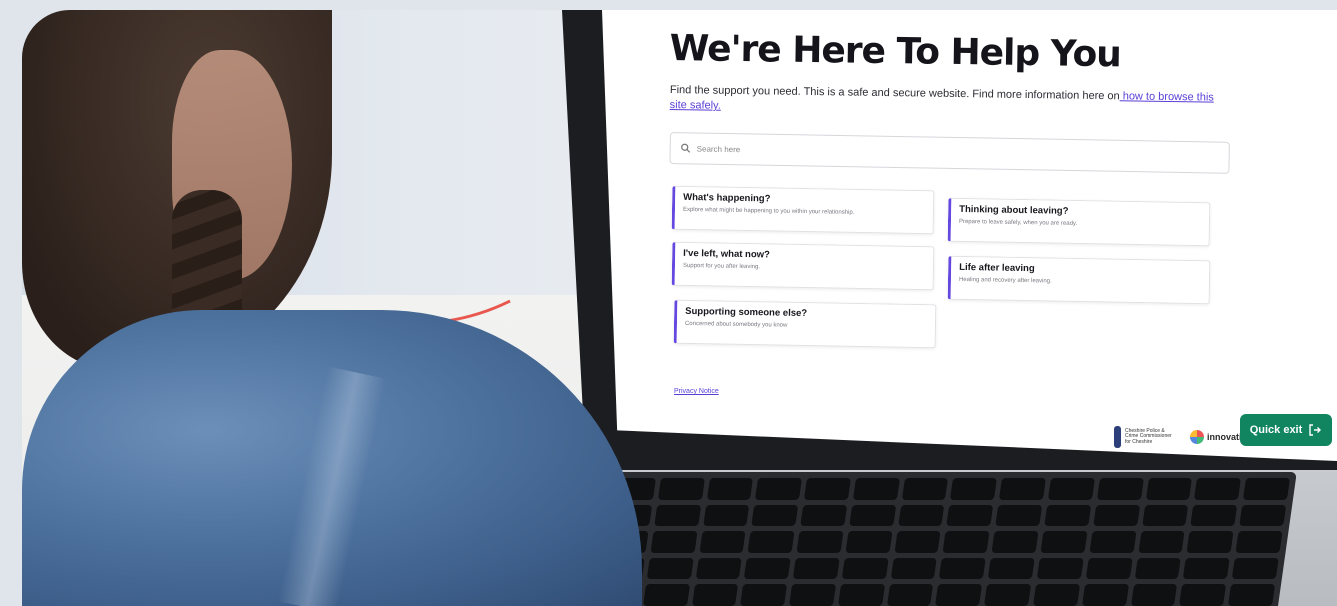 This screenshot has height=606, width=1337. What do you see at coordinates (1315, 430) in the screenshot?
I see `exit-icon` at bounding box center [1315, 430].